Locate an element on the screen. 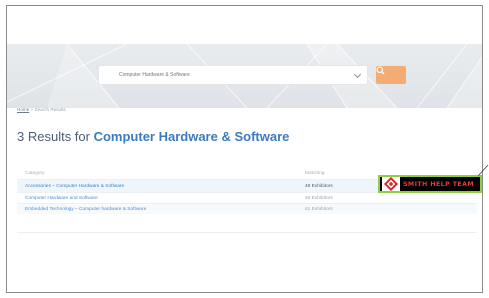 The height and width of the screenshot is (298, 489). smith-help-team-badge: SMITH HELP TEAM is located at coordinates (430, 184).